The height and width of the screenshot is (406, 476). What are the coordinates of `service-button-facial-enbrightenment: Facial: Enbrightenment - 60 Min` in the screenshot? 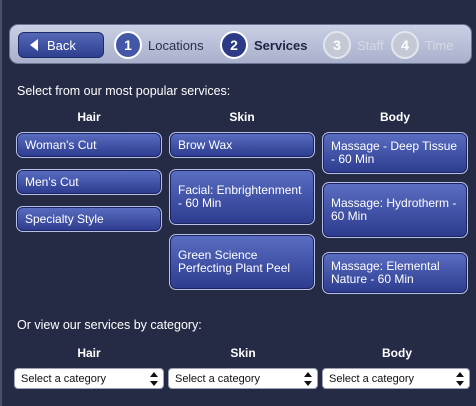 It's located at (242, 197).